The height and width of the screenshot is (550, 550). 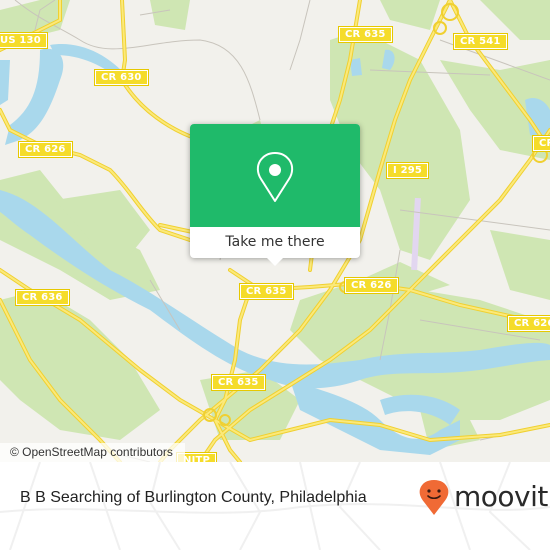 What do you see at coordinates (42, 297) in the screenshot?
I see `road-label-cr-636: CR 636` at bounding box center [42, 297].